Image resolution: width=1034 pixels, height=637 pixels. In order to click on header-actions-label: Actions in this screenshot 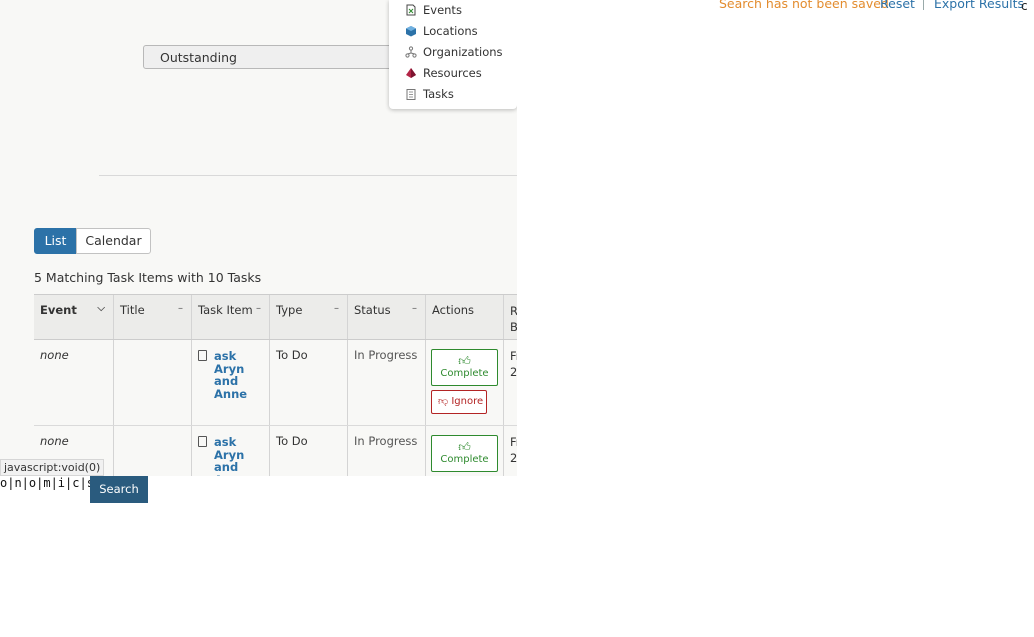, I will do `click(453, 310)`.